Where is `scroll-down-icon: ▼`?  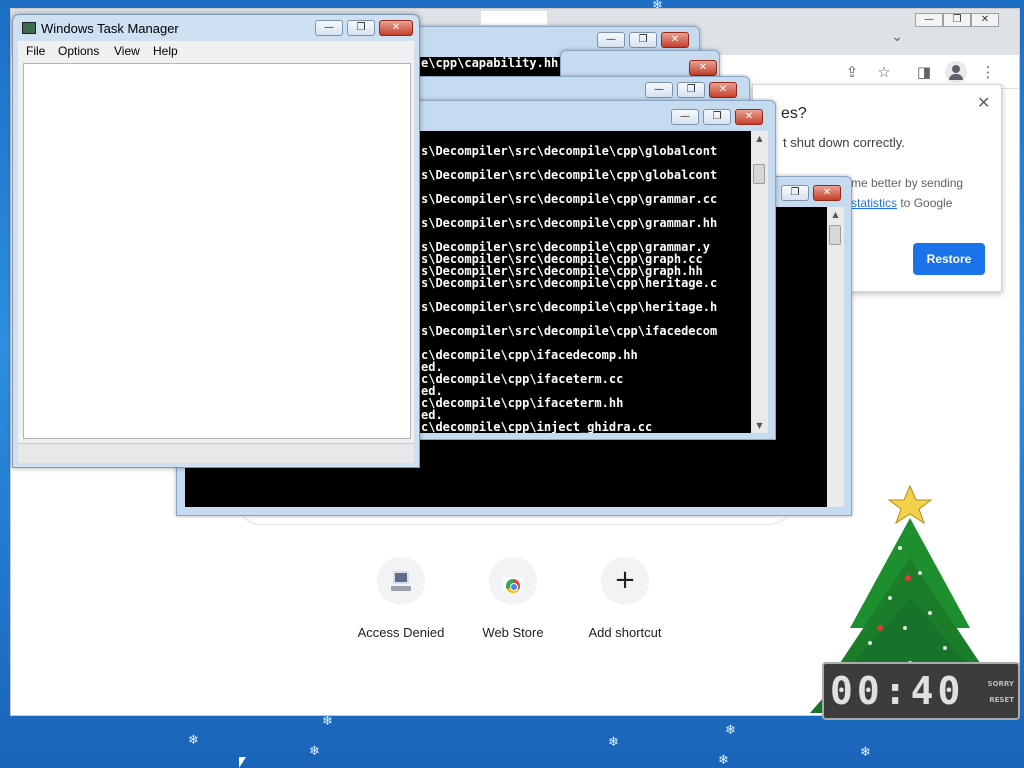 scroll-down-icon: ▼ is located at coordinates (759, 425).